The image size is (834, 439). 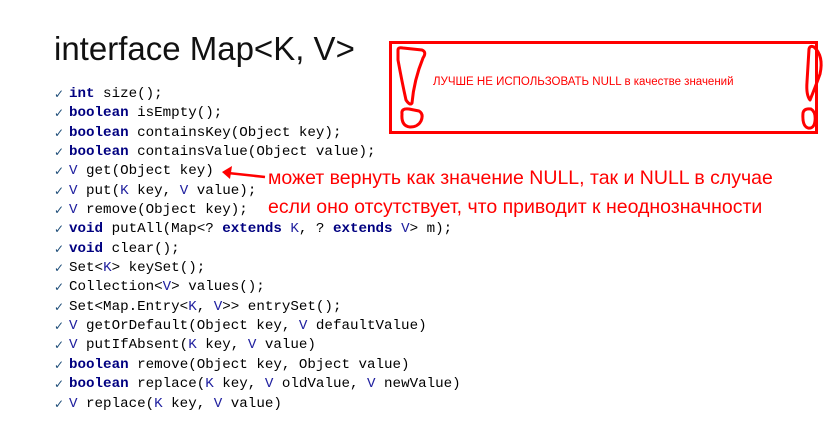 I want to click on arrow-icon, so click(x=244, y=172).